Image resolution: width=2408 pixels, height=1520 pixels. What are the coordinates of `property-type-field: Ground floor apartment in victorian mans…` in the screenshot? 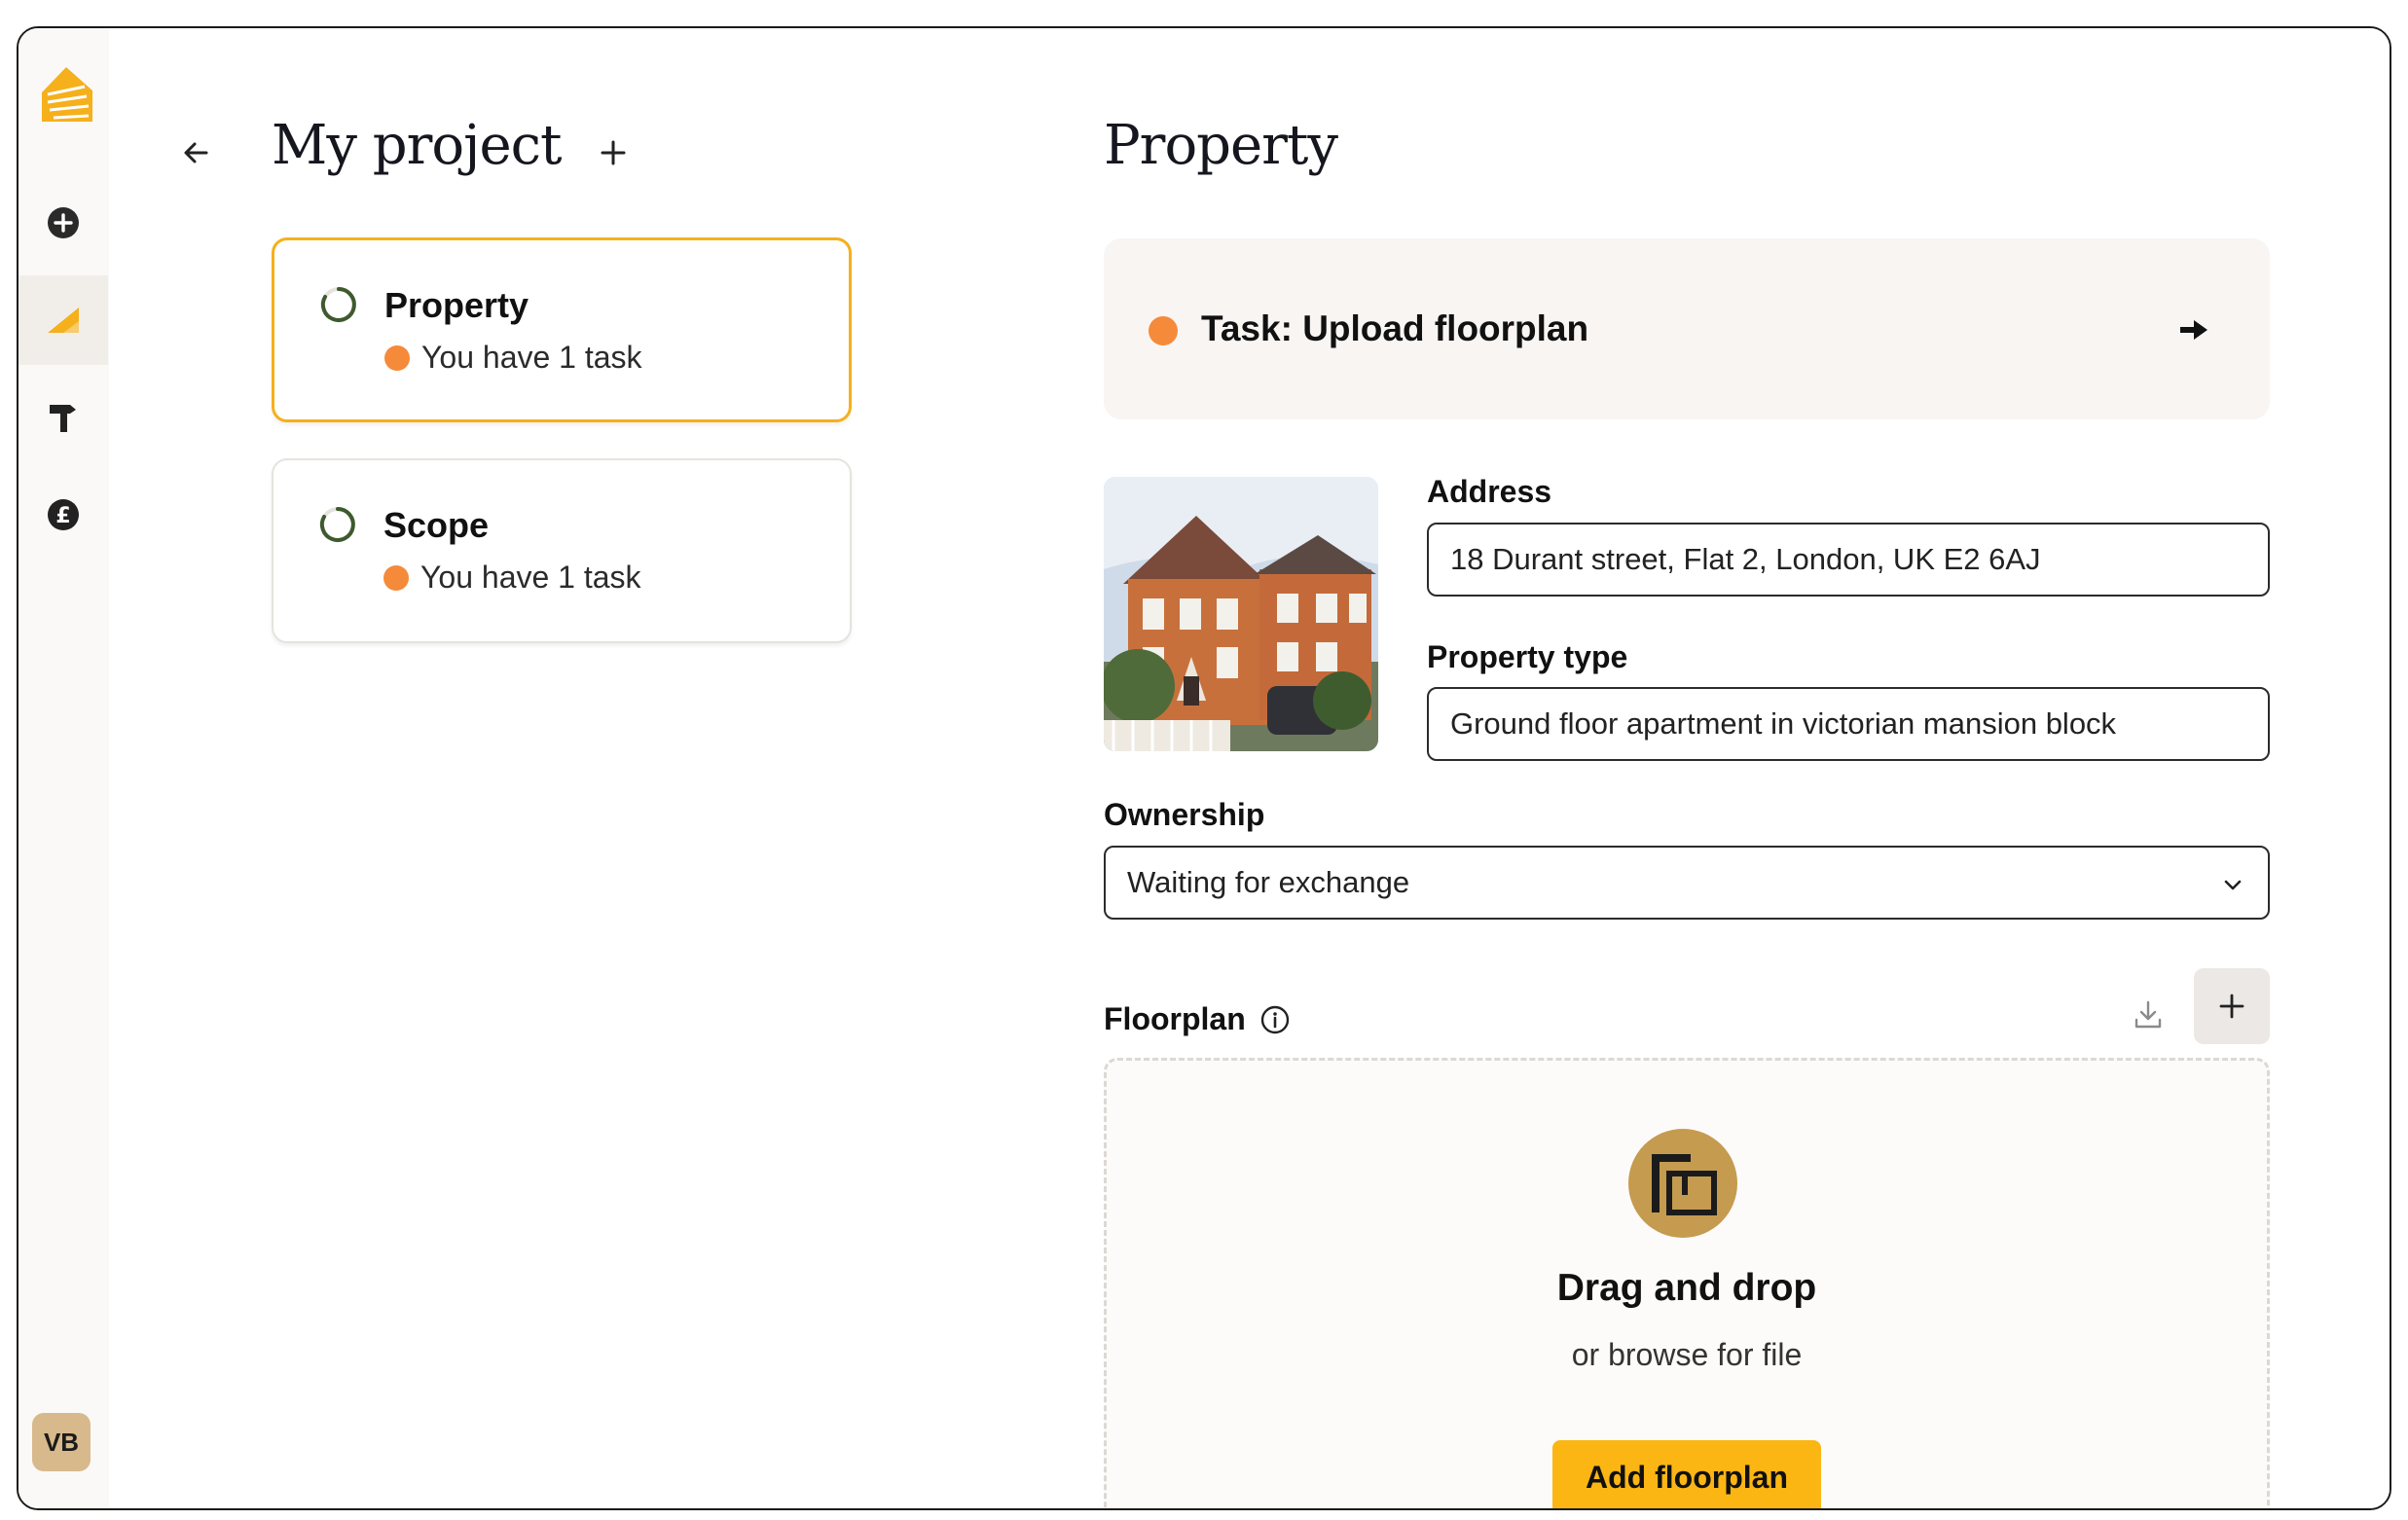 It's located at (1848, 724).